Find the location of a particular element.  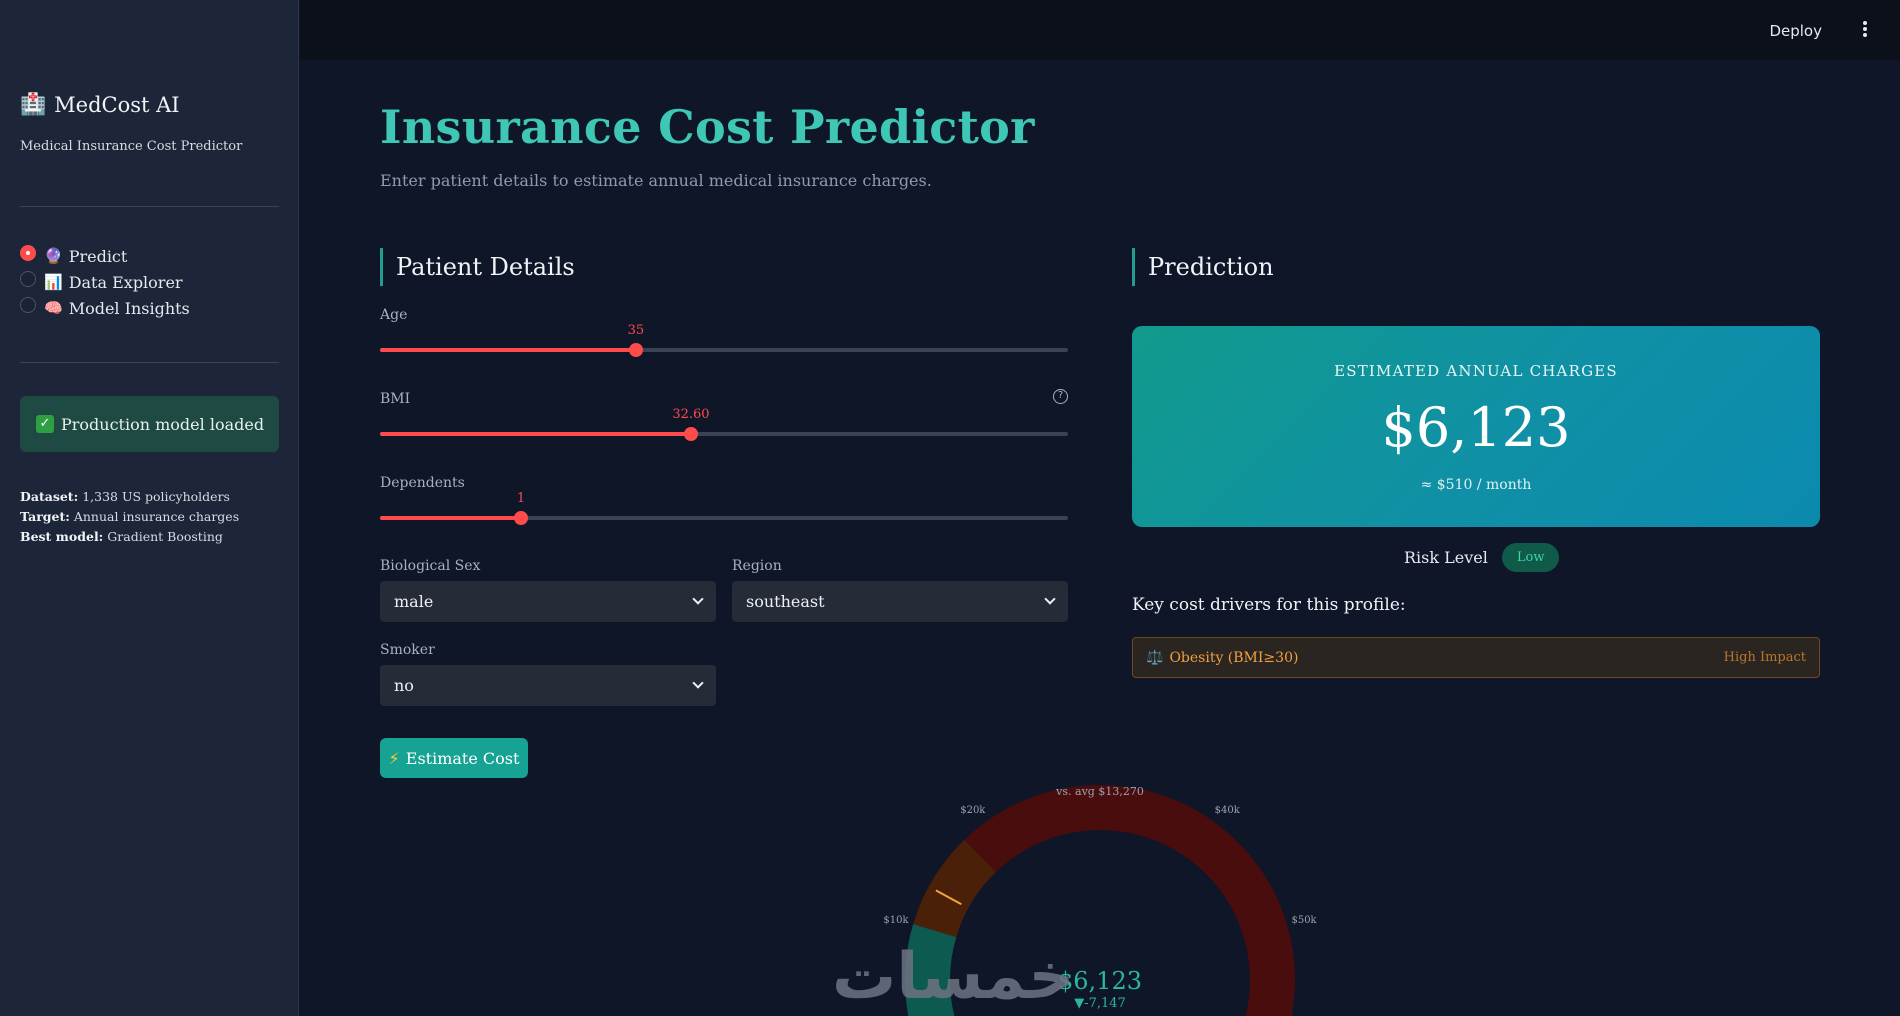

top-bar: Deploy is located at coordinates (1100, 30).